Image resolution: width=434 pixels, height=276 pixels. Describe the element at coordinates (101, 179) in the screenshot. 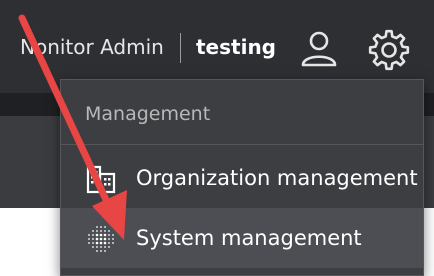

I see `building-icon` at that location.